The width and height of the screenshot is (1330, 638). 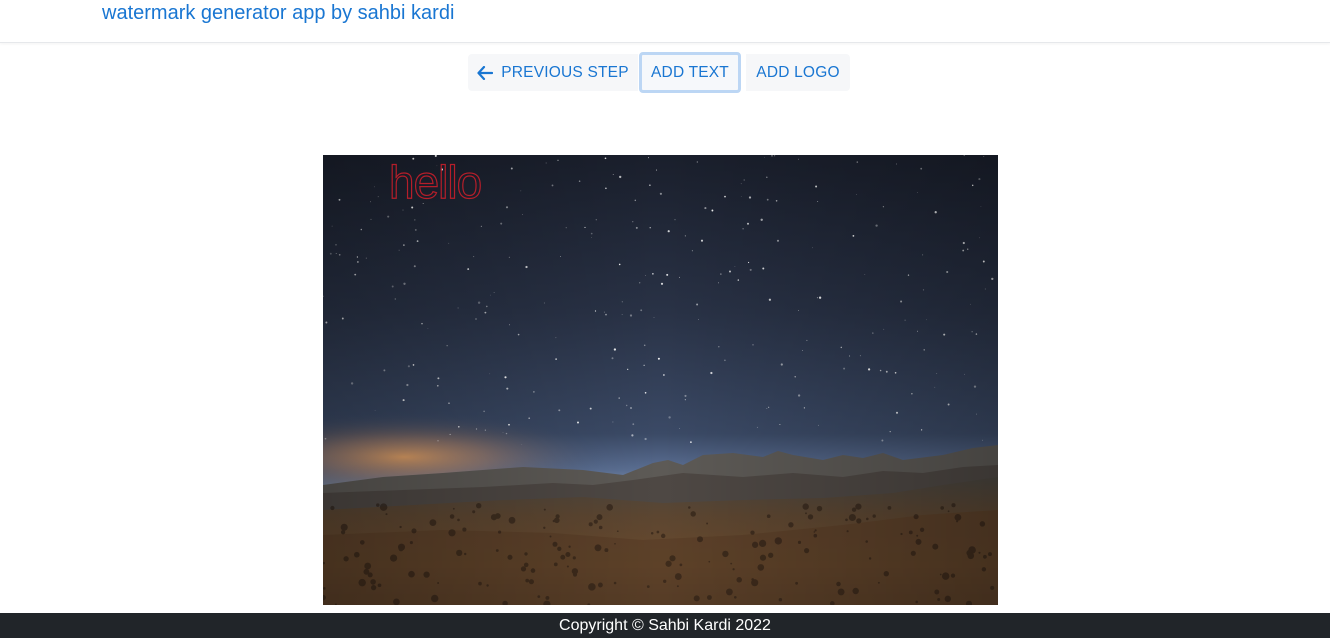 I want to click on arrow-left-icon, so click(x=485, y=72).